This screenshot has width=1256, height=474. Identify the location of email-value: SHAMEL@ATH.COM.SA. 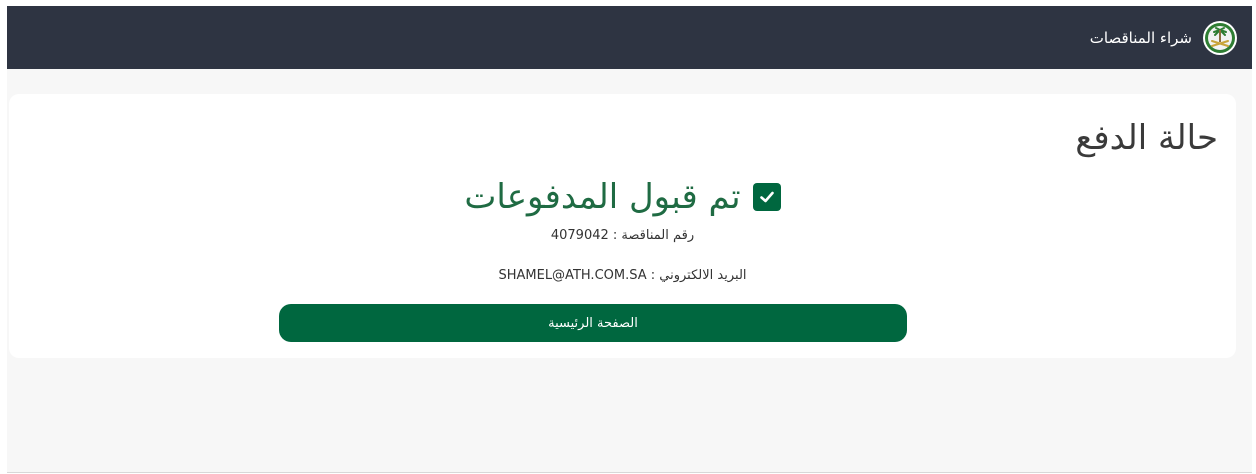
(572, 275).